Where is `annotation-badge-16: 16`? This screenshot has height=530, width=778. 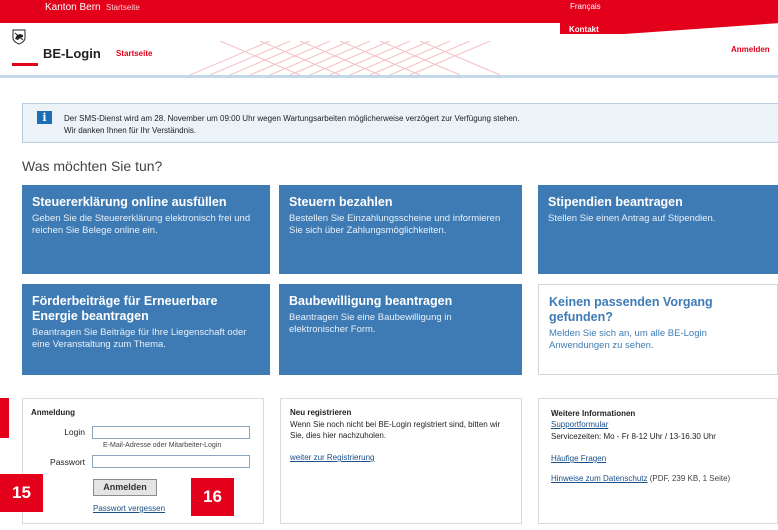
annotation-badge-16: 16 is located at coordinates (212, 497).